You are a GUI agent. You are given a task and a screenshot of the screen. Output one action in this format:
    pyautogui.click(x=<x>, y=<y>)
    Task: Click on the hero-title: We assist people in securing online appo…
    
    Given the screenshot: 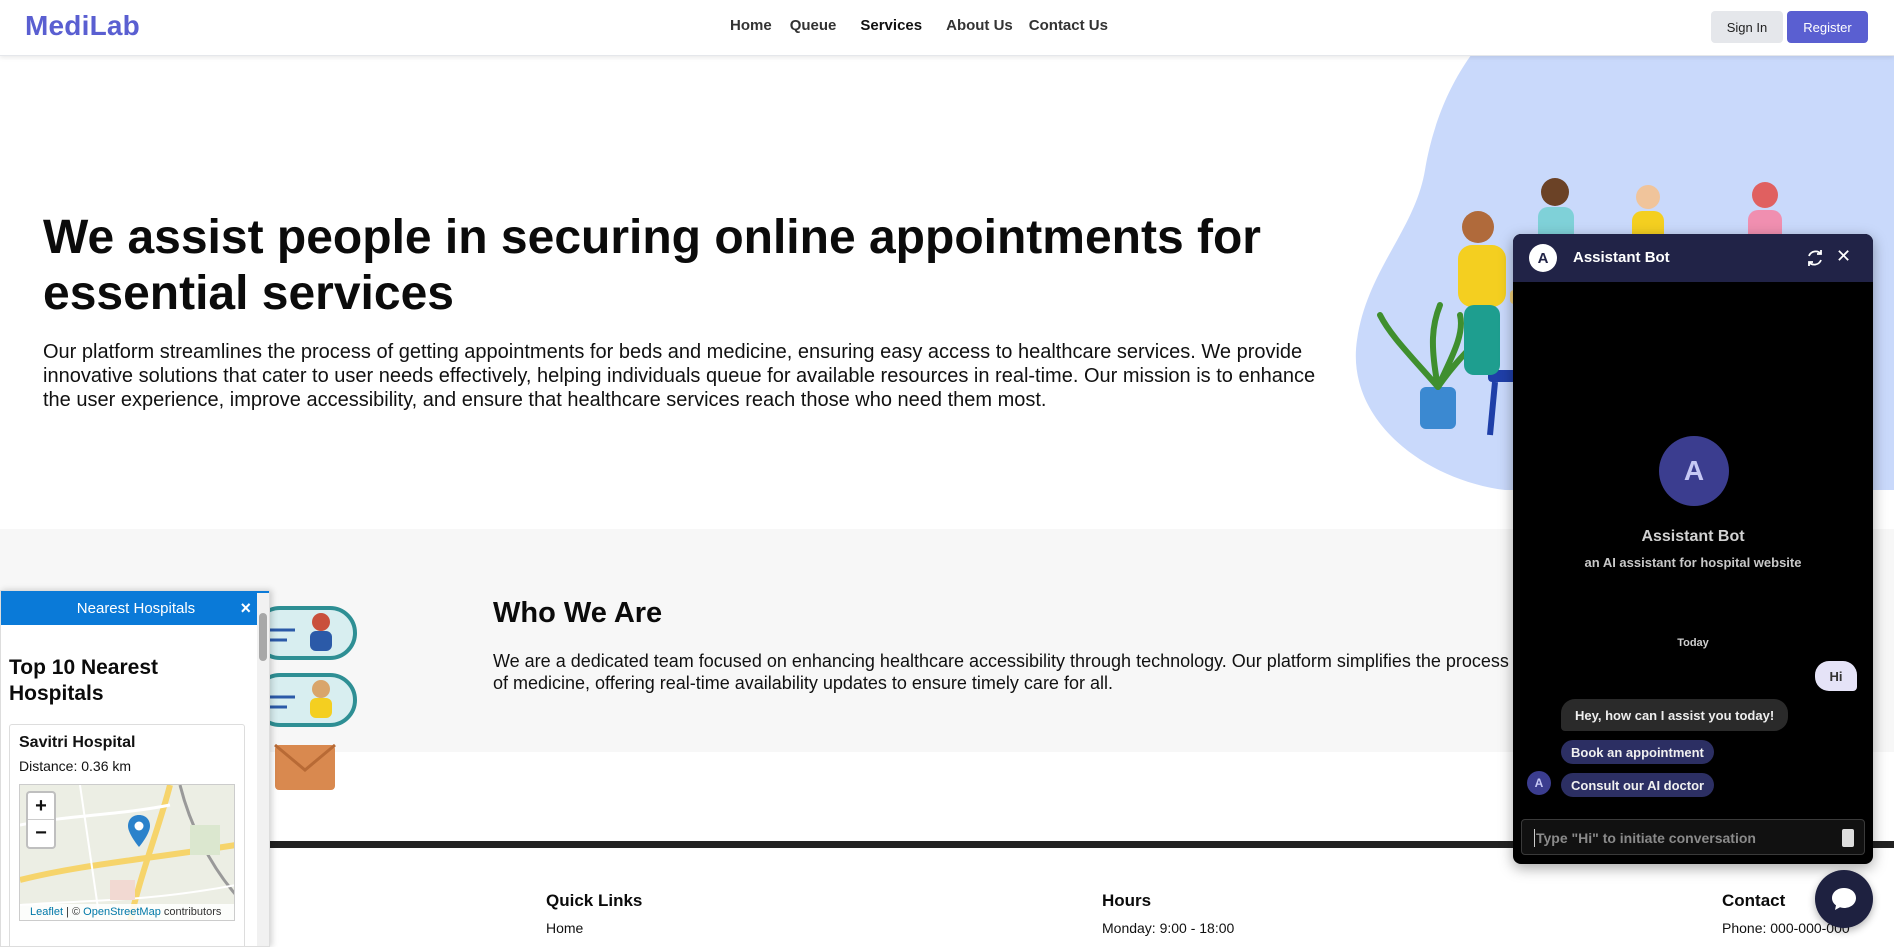 What is the action you would take?
    pyautogui.click(x=652, y=265)
    